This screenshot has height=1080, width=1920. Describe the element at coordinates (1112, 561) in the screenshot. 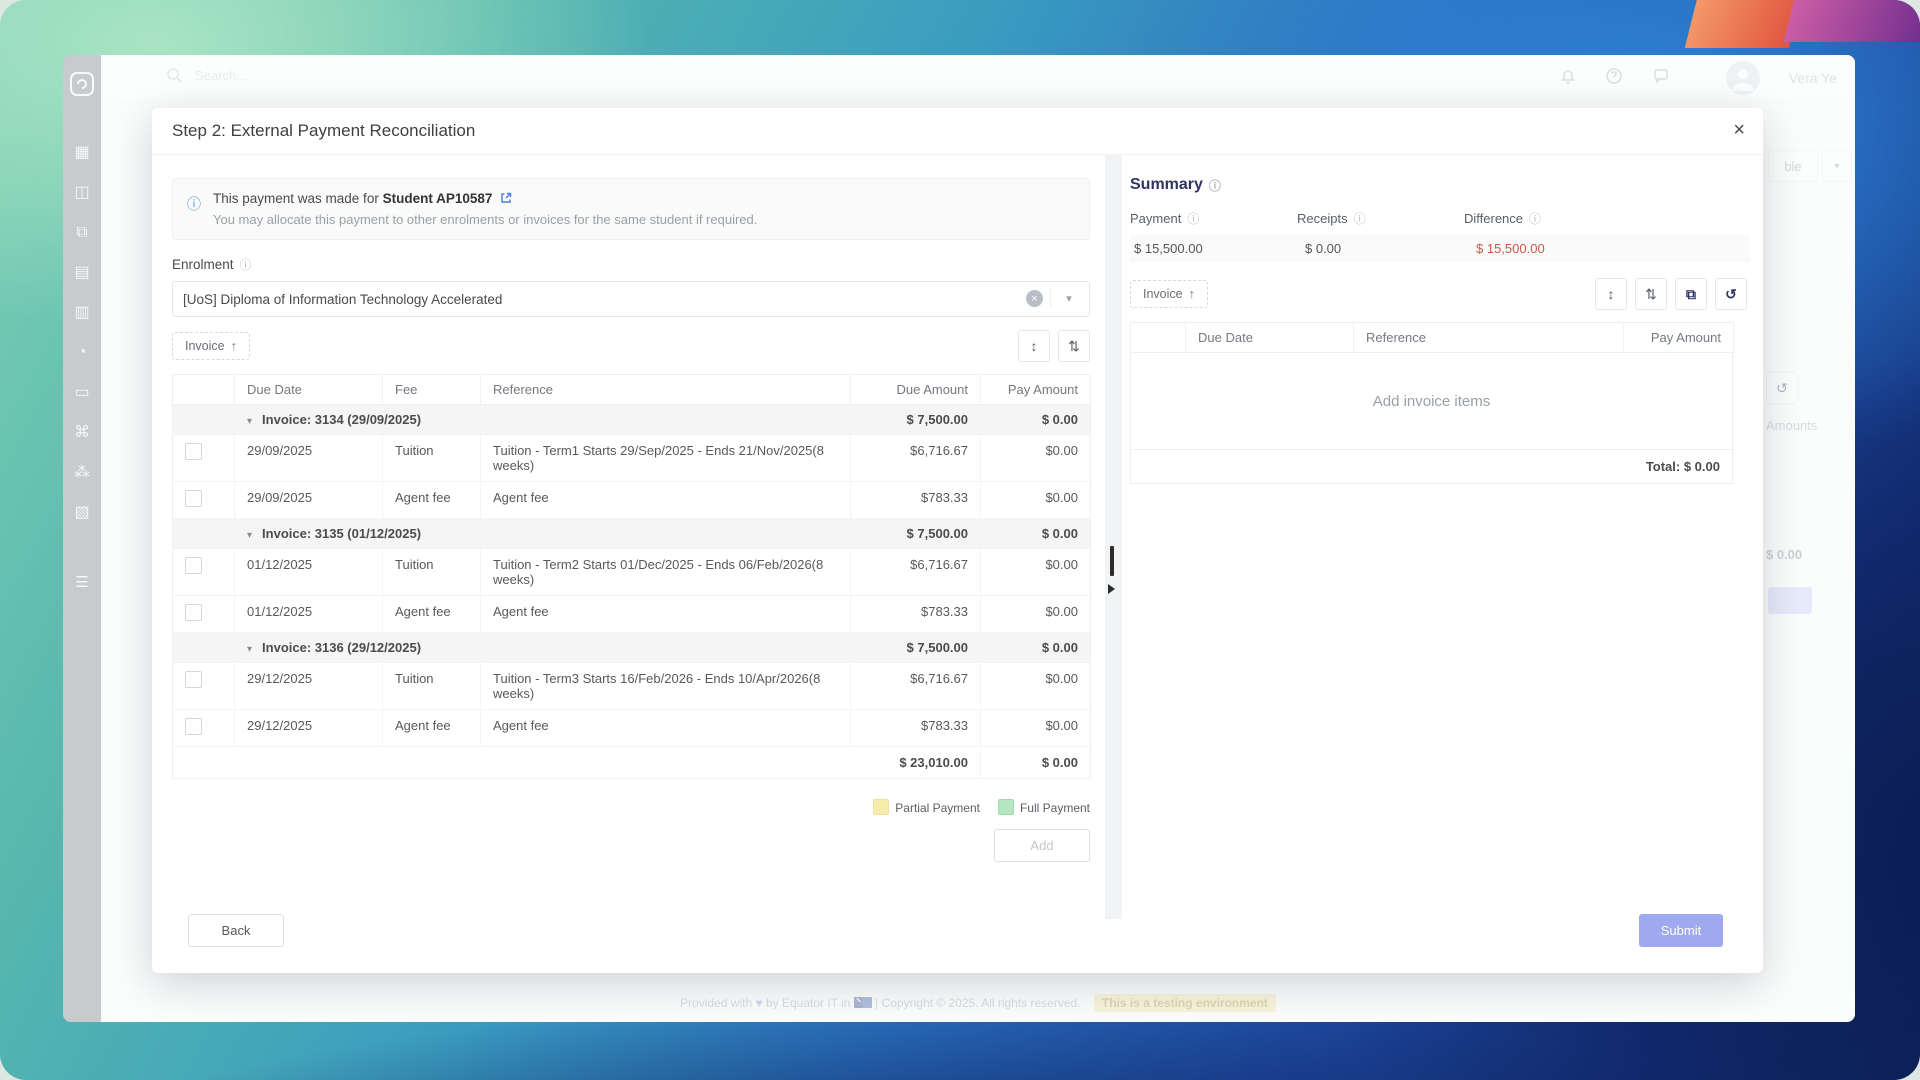

I see `splitter-drag-handle` at that location.